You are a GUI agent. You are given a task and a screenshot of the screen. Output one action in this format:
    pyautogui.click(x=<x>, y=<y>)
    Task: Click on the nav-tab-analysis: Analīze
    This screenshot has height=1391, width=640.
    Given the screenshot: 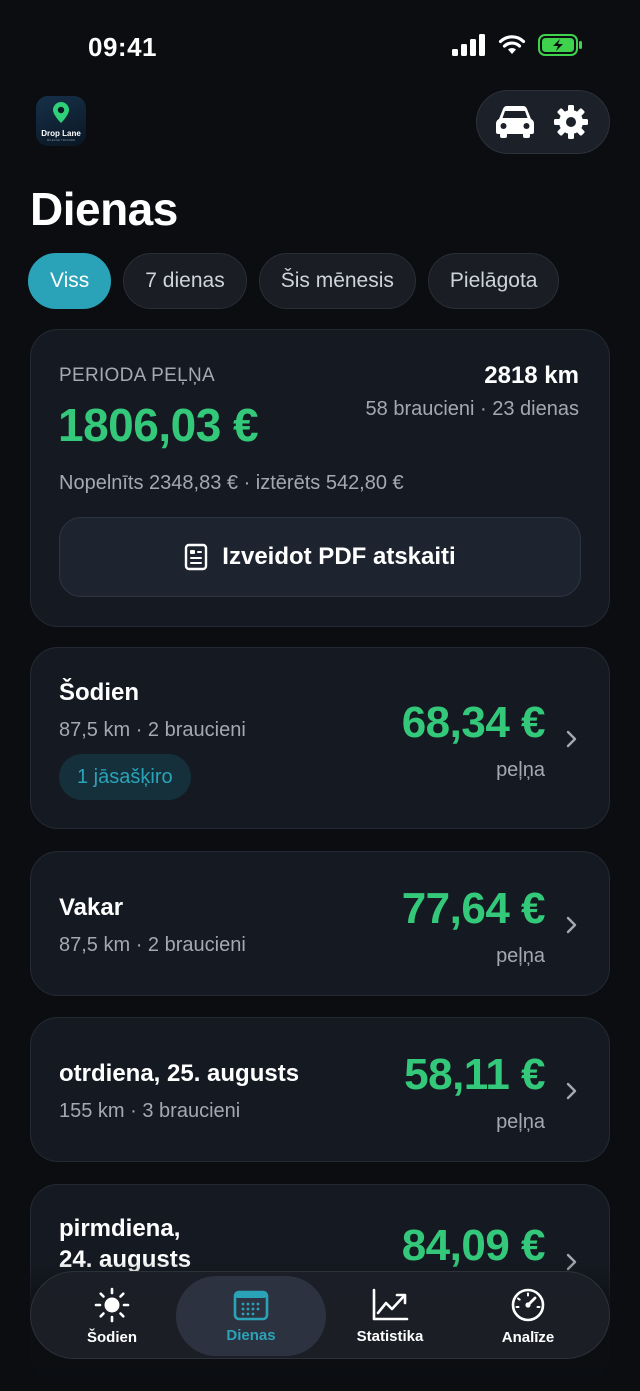 What is the action you would take?
    pyautogui.click(x=528, y=1316)
    